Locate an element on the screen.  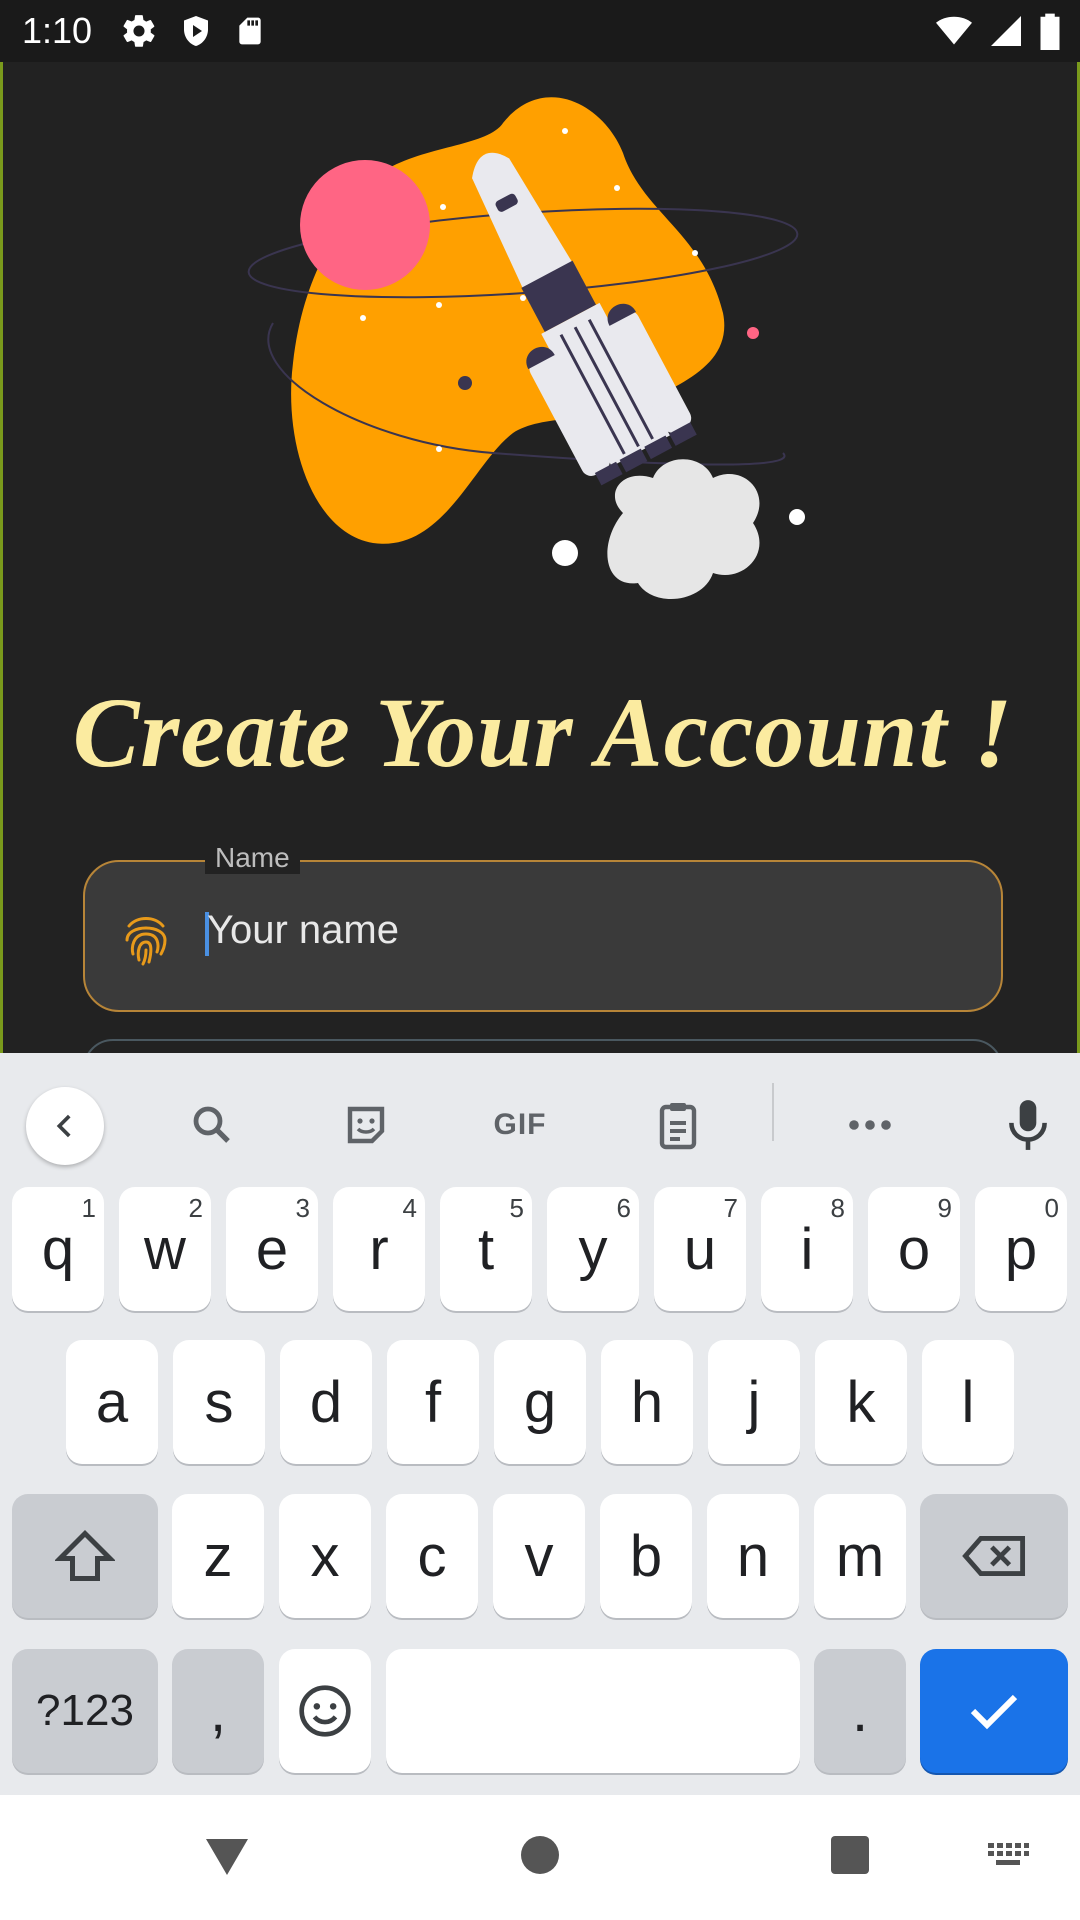
page-title: Create Your Account ! is located at coordinates (543, 732).